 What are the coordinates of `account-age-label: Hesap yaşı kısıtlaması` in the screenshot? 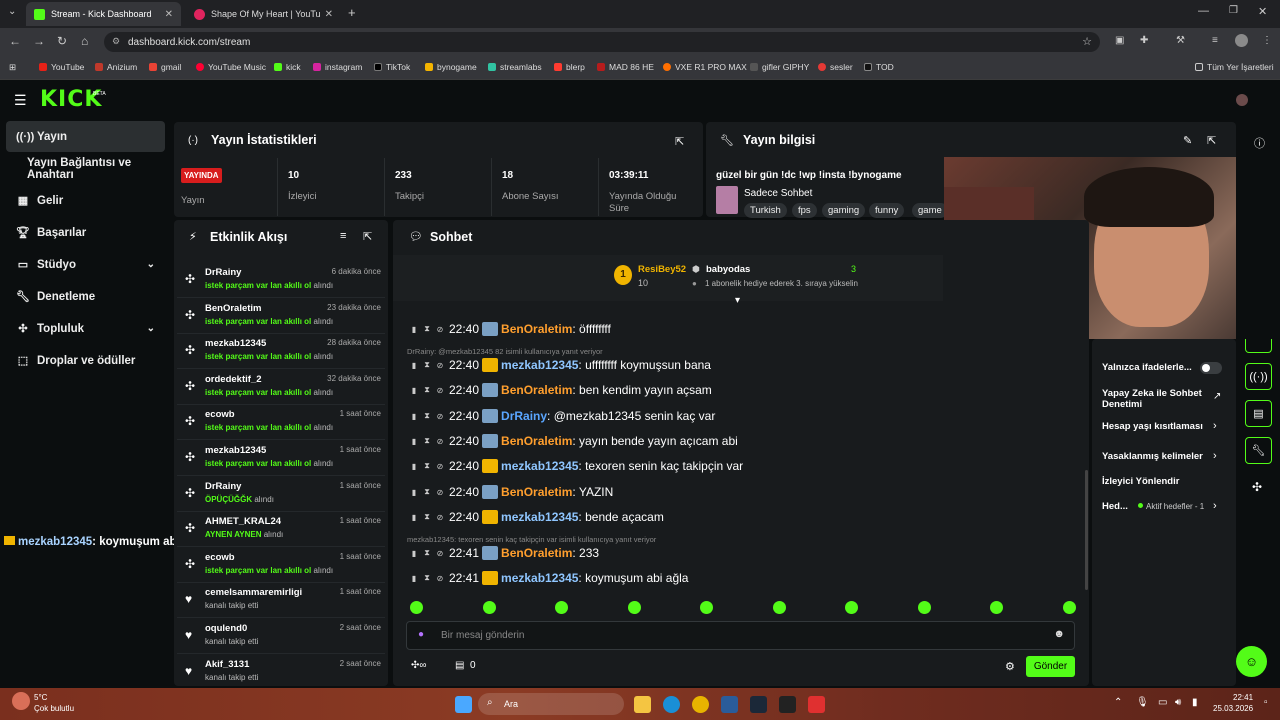 It's located at (1152, 426).